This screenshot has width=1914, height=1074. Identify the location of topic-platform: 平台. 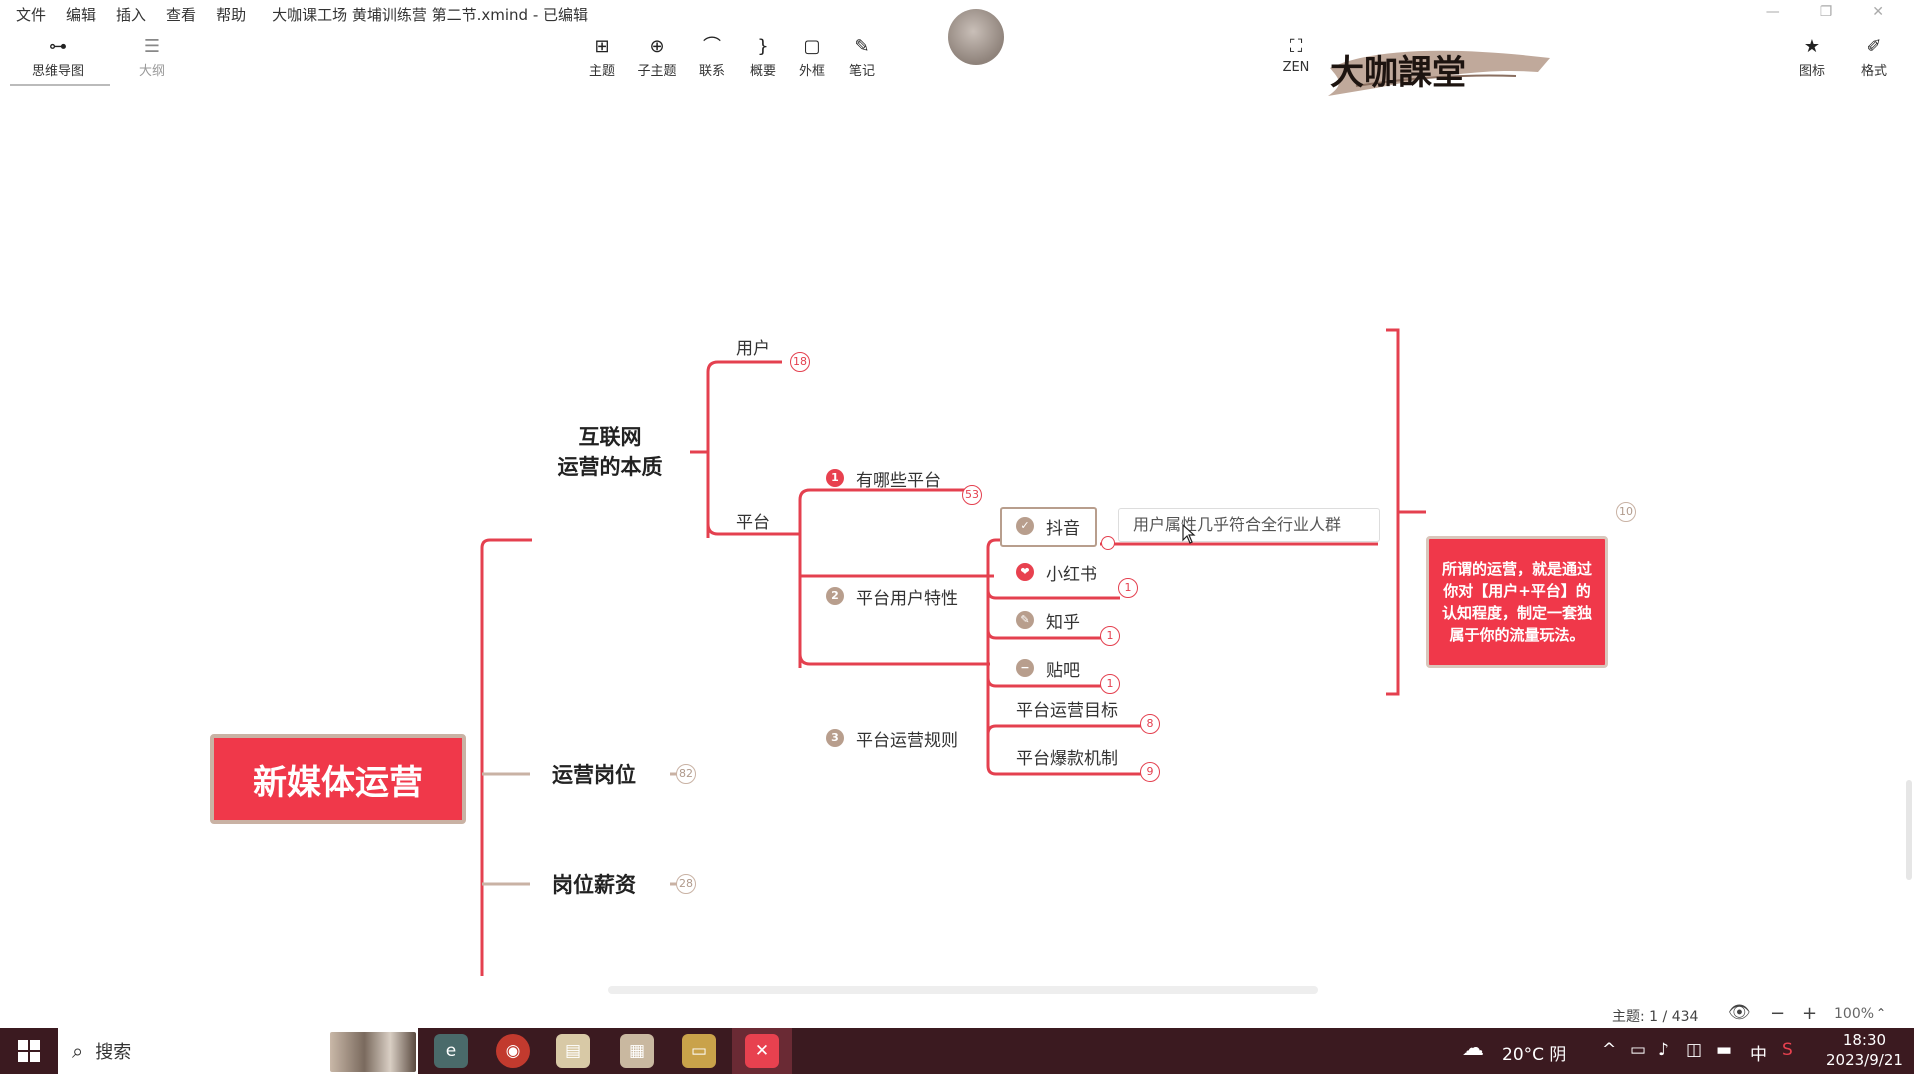
(753, 520).